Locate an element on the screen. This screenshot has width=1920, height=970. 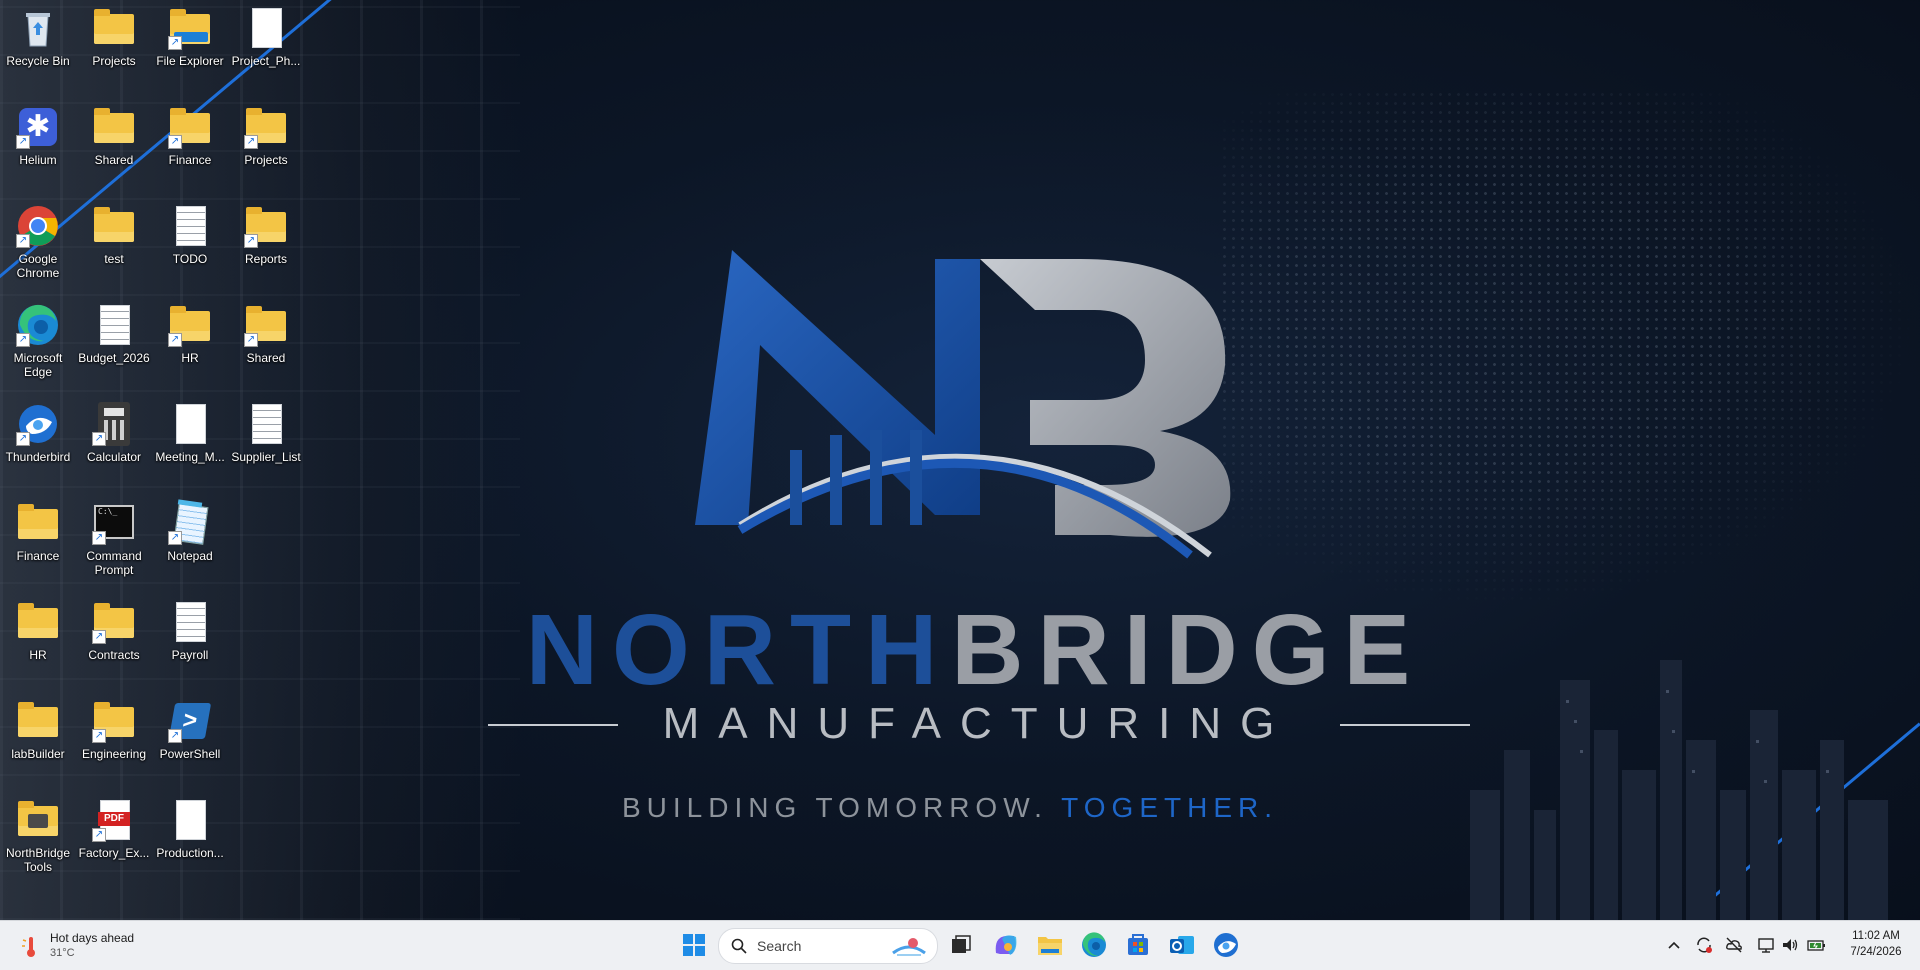
divider-left is located at coordinates (553, 725).